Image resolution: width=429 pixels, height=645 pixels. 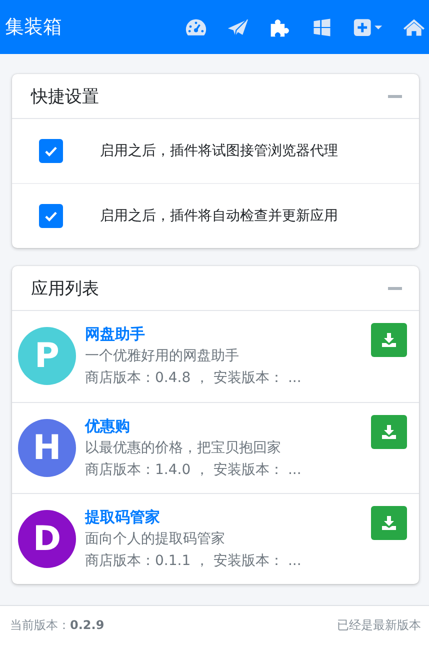 What do you see at coordinates (414, 27) in the screenshot?
I see `home-icon` at bounding box center [414, 27].